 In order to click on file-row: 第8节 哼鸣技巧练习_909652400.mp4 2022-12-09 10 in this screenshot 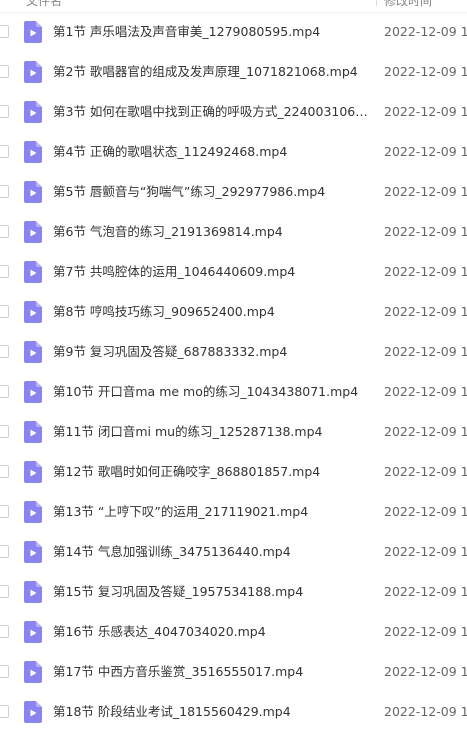, I will do `click(233, 312)`.